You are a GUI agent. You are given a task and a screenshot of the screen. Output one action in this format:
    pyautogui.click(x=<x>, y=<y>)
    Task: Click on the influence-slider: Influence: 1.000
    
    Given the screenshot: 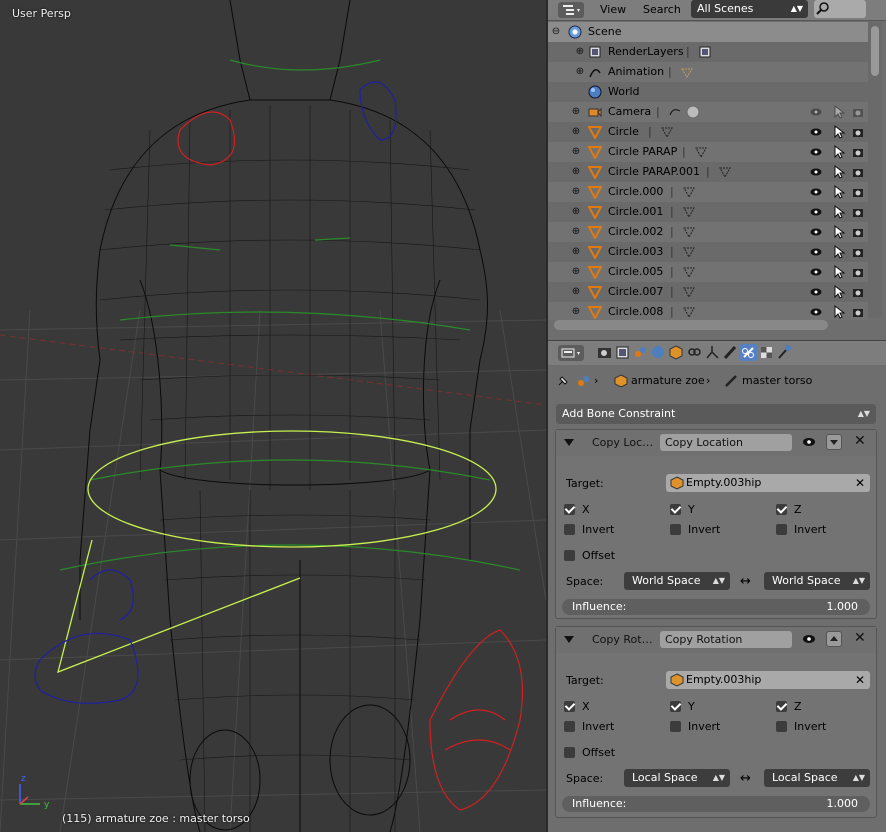 What is the action you would take?
    pyautogui.click(x=716, y=804)
    